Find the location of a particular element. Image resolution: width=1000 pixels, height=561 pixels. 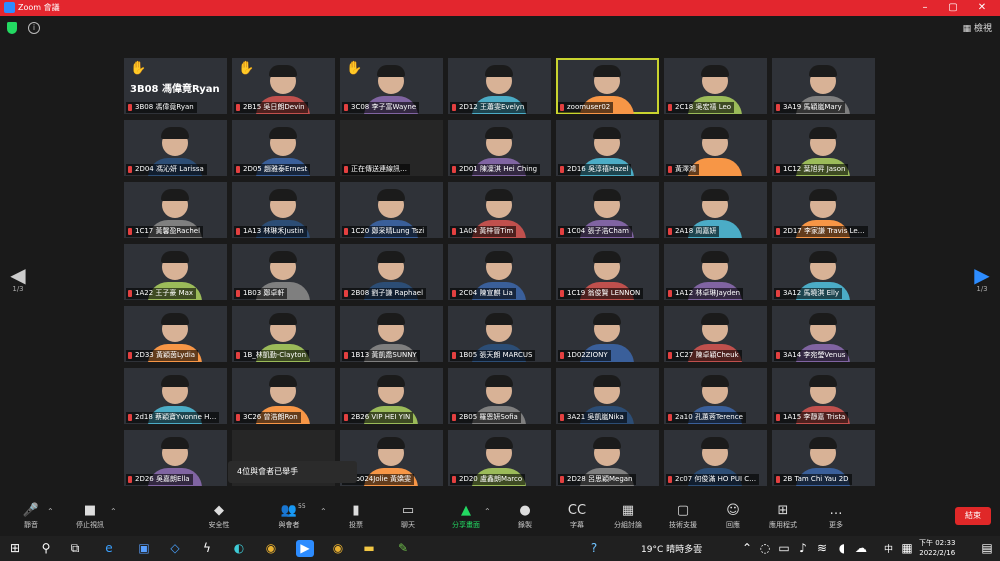

participant-tile: ✋ 3C08 李子富Wayne is located at coordinates (391, 86).